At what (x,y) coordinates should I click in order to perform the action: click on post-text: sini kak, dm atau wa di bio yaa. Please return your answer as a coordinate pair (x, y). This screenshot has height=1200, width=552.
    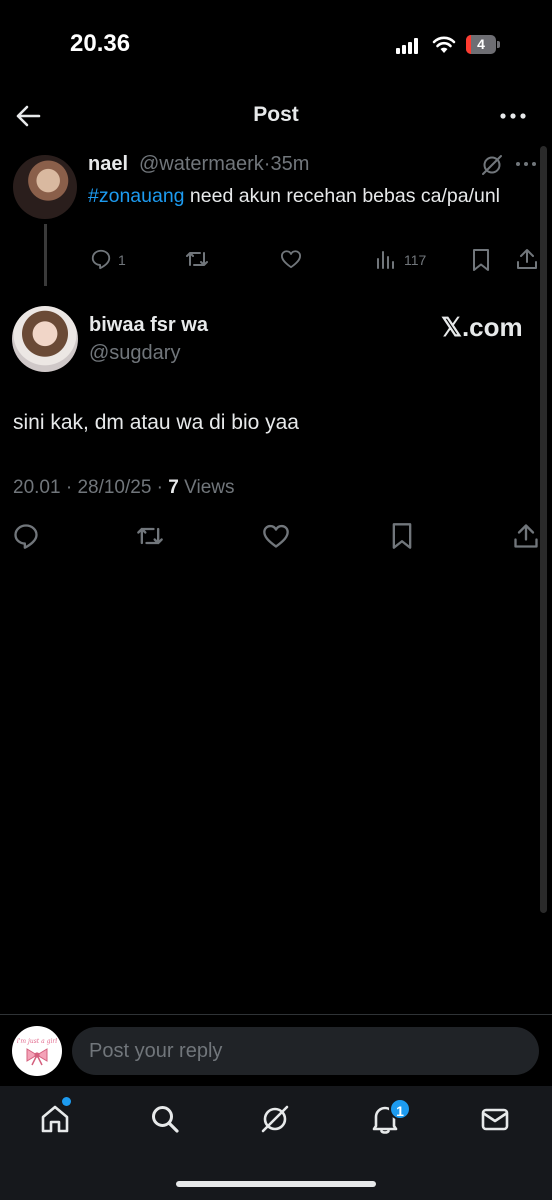
    Looking at the image, I should click on (156, 422).